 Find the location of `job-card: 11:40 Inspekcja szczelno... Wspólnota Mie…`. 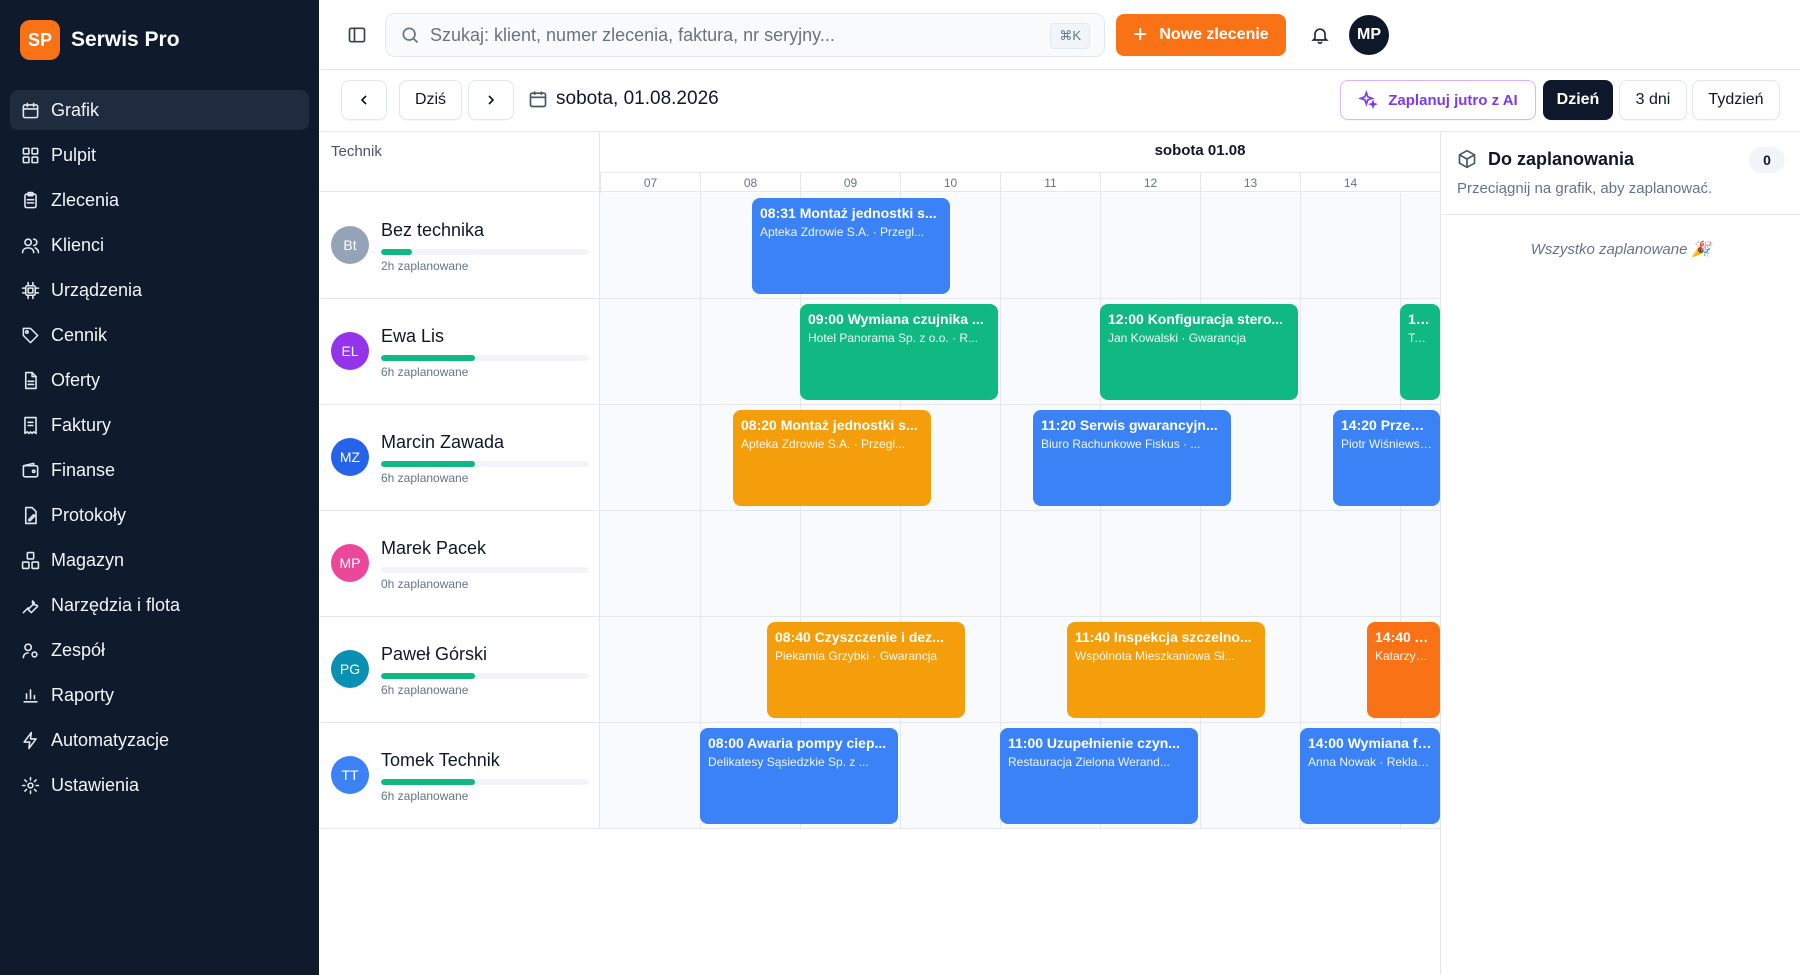

job-card: 11:40 Inspekcja szczelno... Wspólnota Mie… is located at coordinates (1166, 670).